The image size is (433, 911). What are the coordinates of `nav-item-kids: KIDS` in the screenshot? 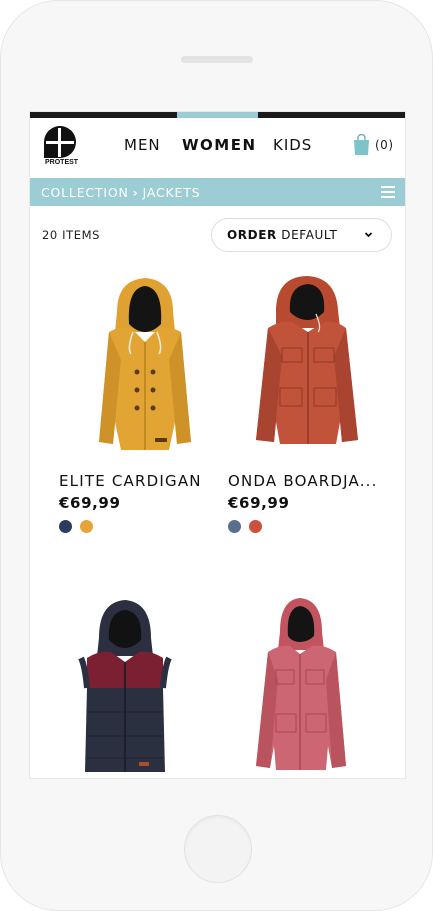 It's located at (292, 145).